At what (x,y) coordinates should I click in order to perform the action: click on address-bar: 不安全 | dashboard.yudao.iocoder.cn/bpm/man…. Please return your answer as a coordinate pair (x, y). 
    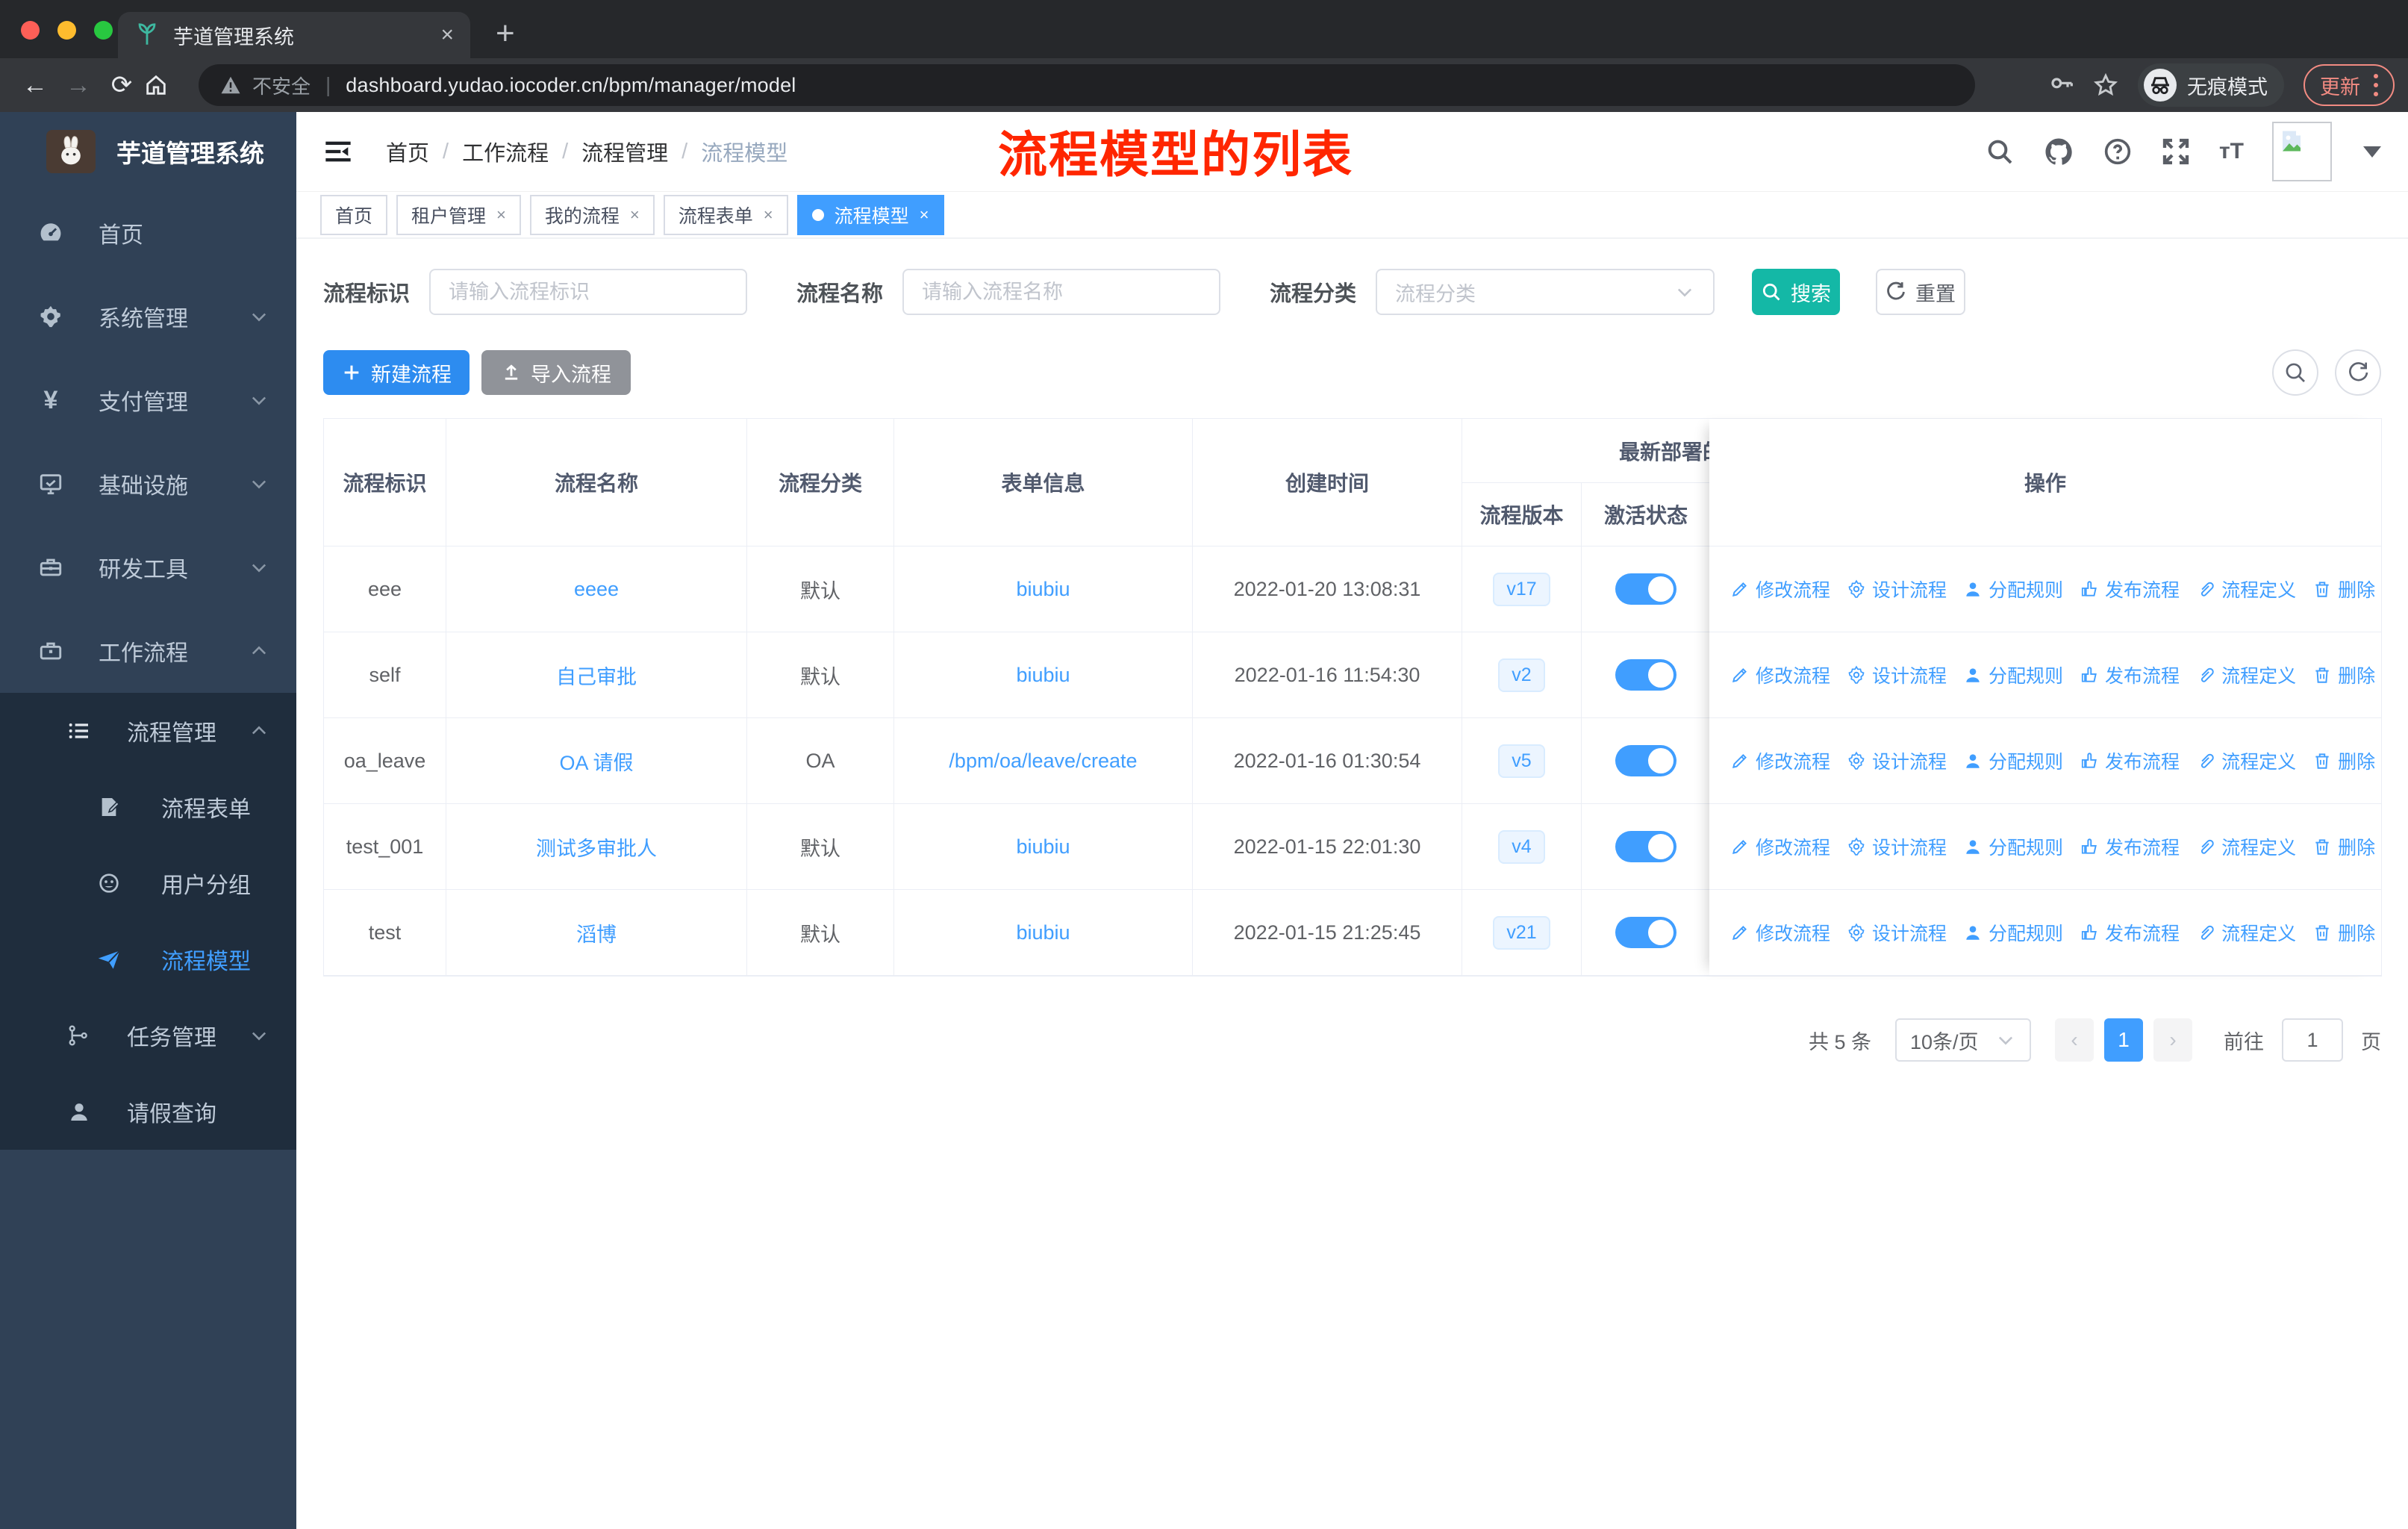
    Looking at the image, I should click on (1087, 85).